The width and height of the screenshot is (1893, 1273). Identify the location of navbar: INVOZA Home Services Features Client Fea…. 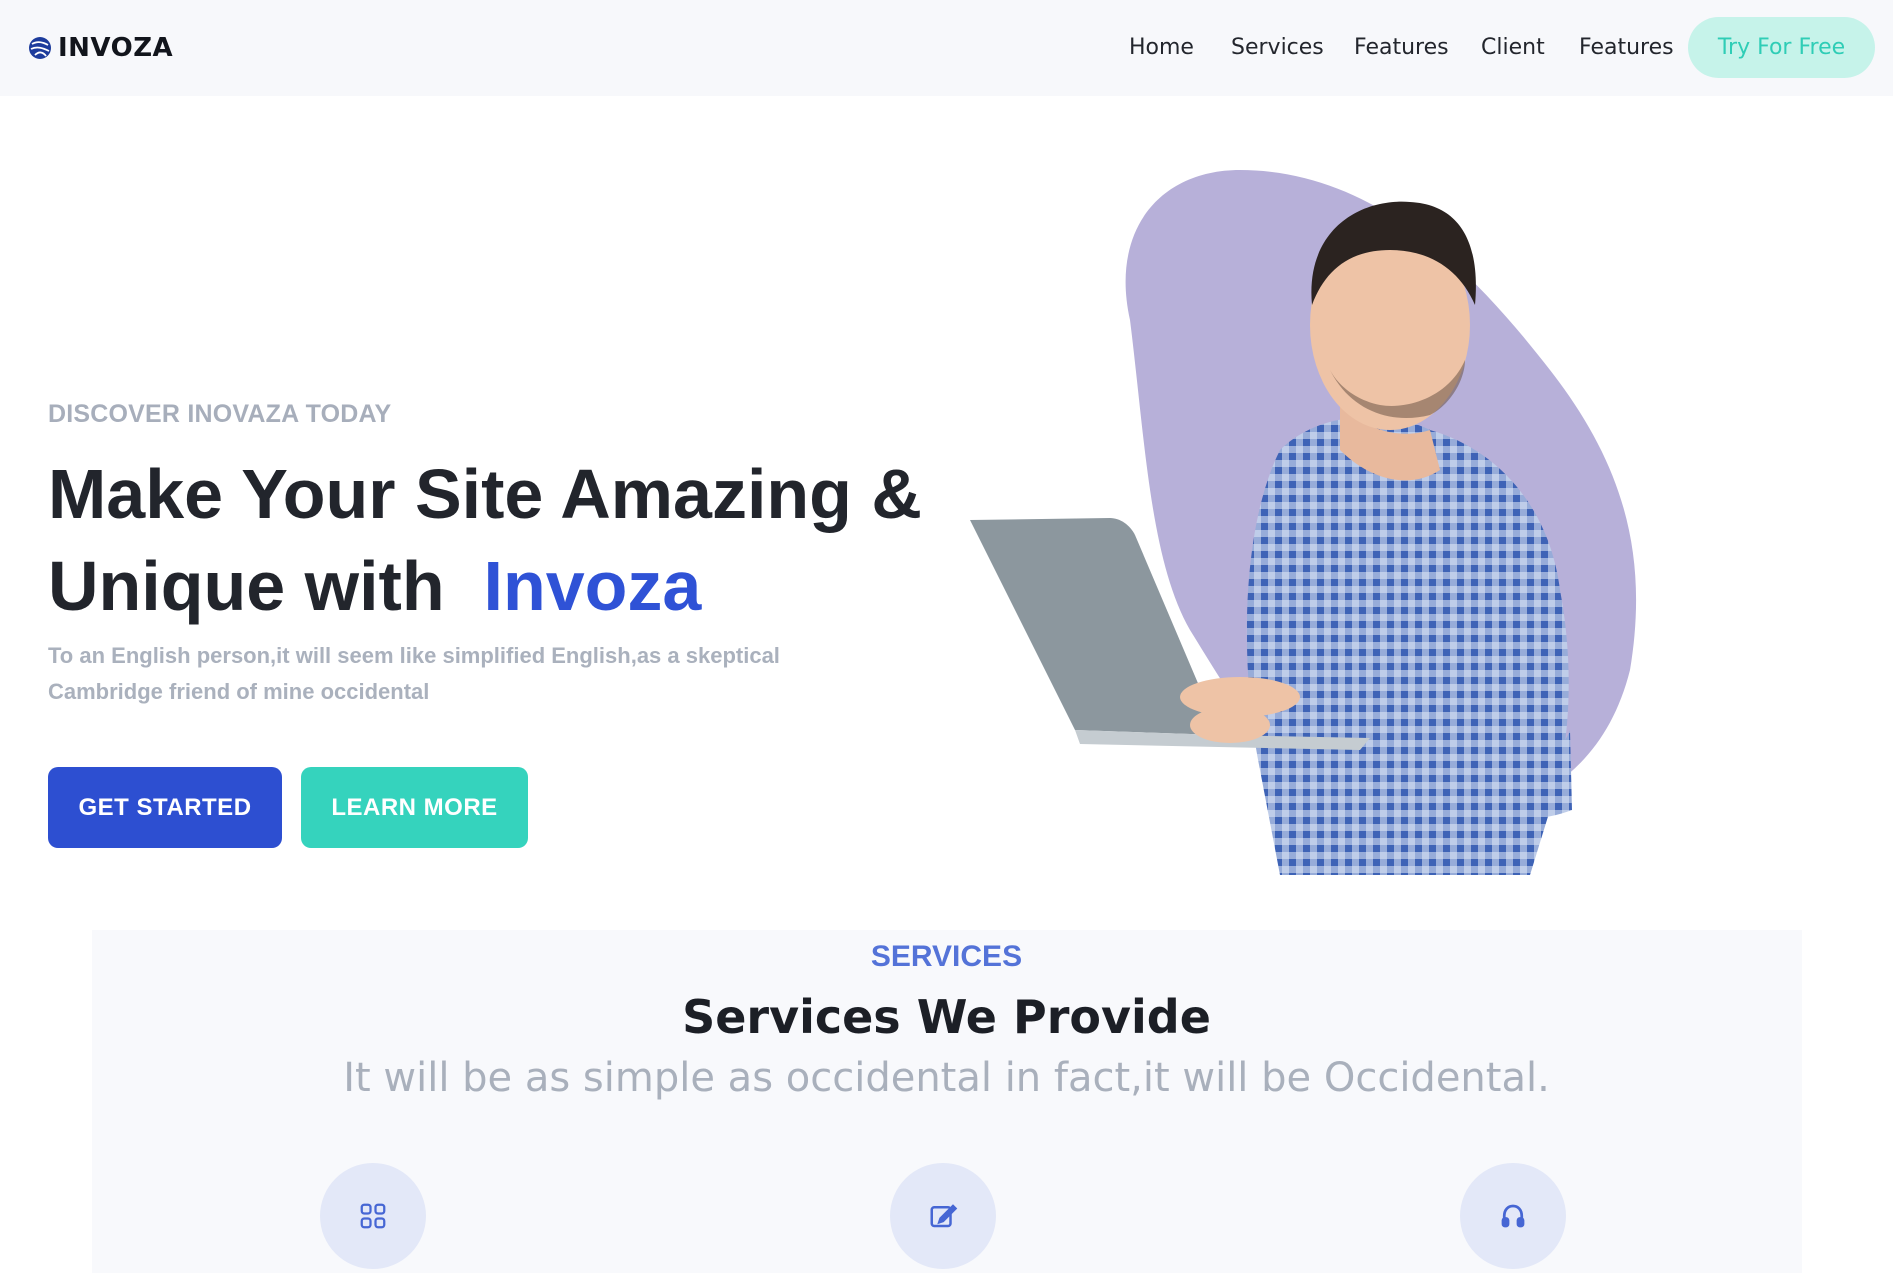
(946, 48).